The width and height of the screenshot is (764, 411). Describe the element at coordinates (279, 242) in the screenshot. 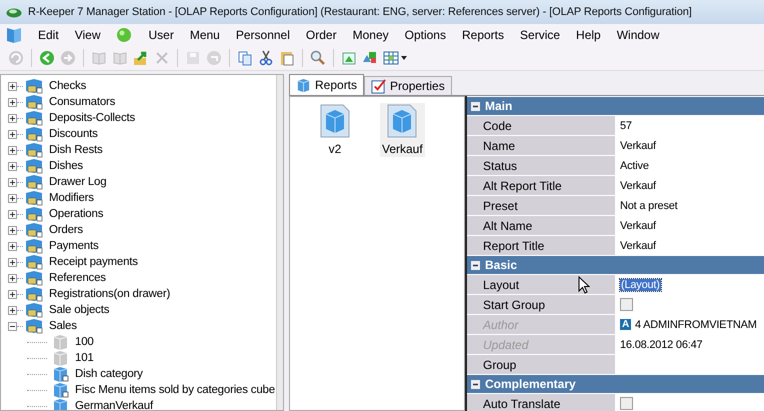

I see `scrollbar` at that location.